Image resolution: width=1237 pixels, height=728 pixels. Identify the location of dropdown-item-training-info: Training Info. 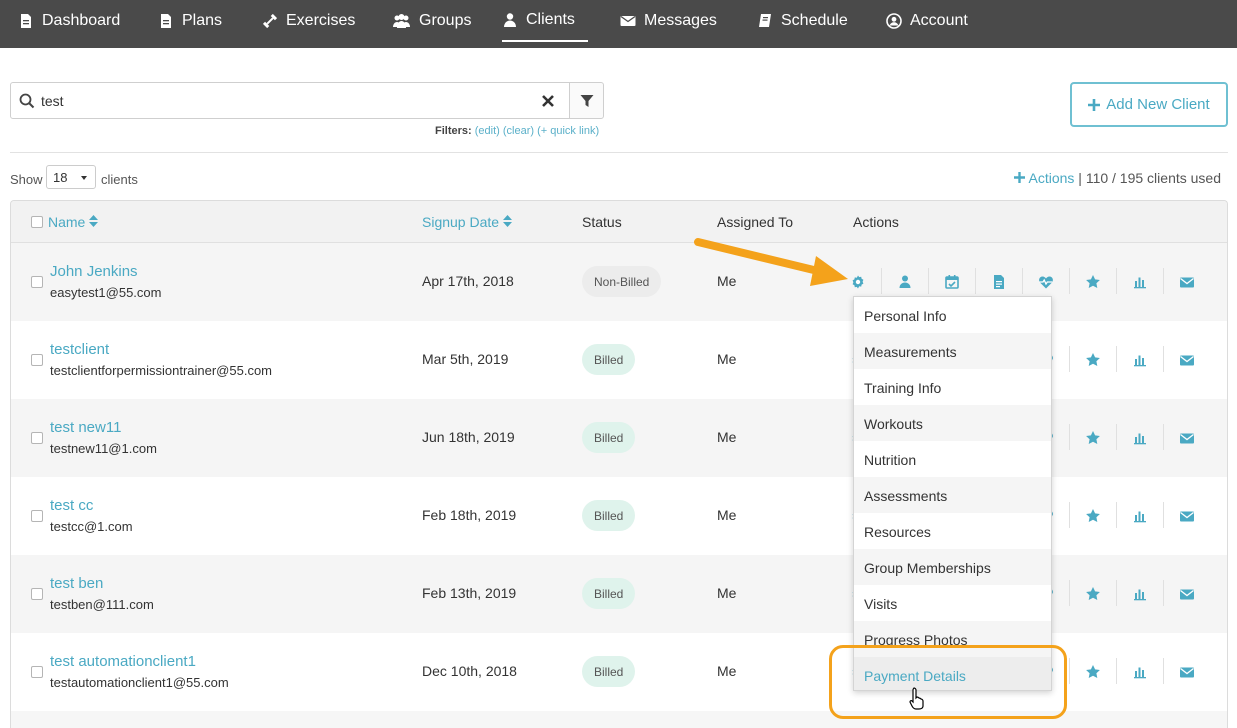
(952, 387).